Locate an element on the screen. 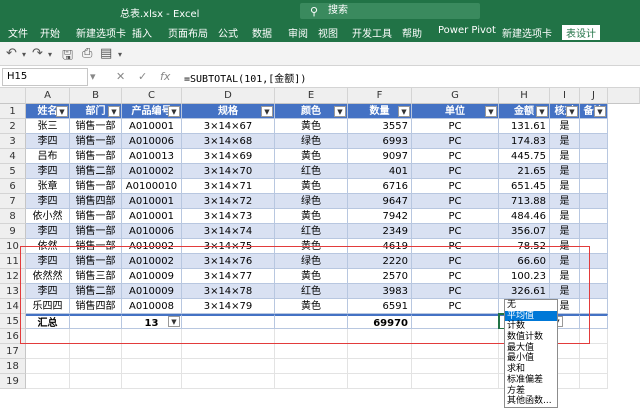  table-cell: 174.83 is located at coordinates (524, 141).